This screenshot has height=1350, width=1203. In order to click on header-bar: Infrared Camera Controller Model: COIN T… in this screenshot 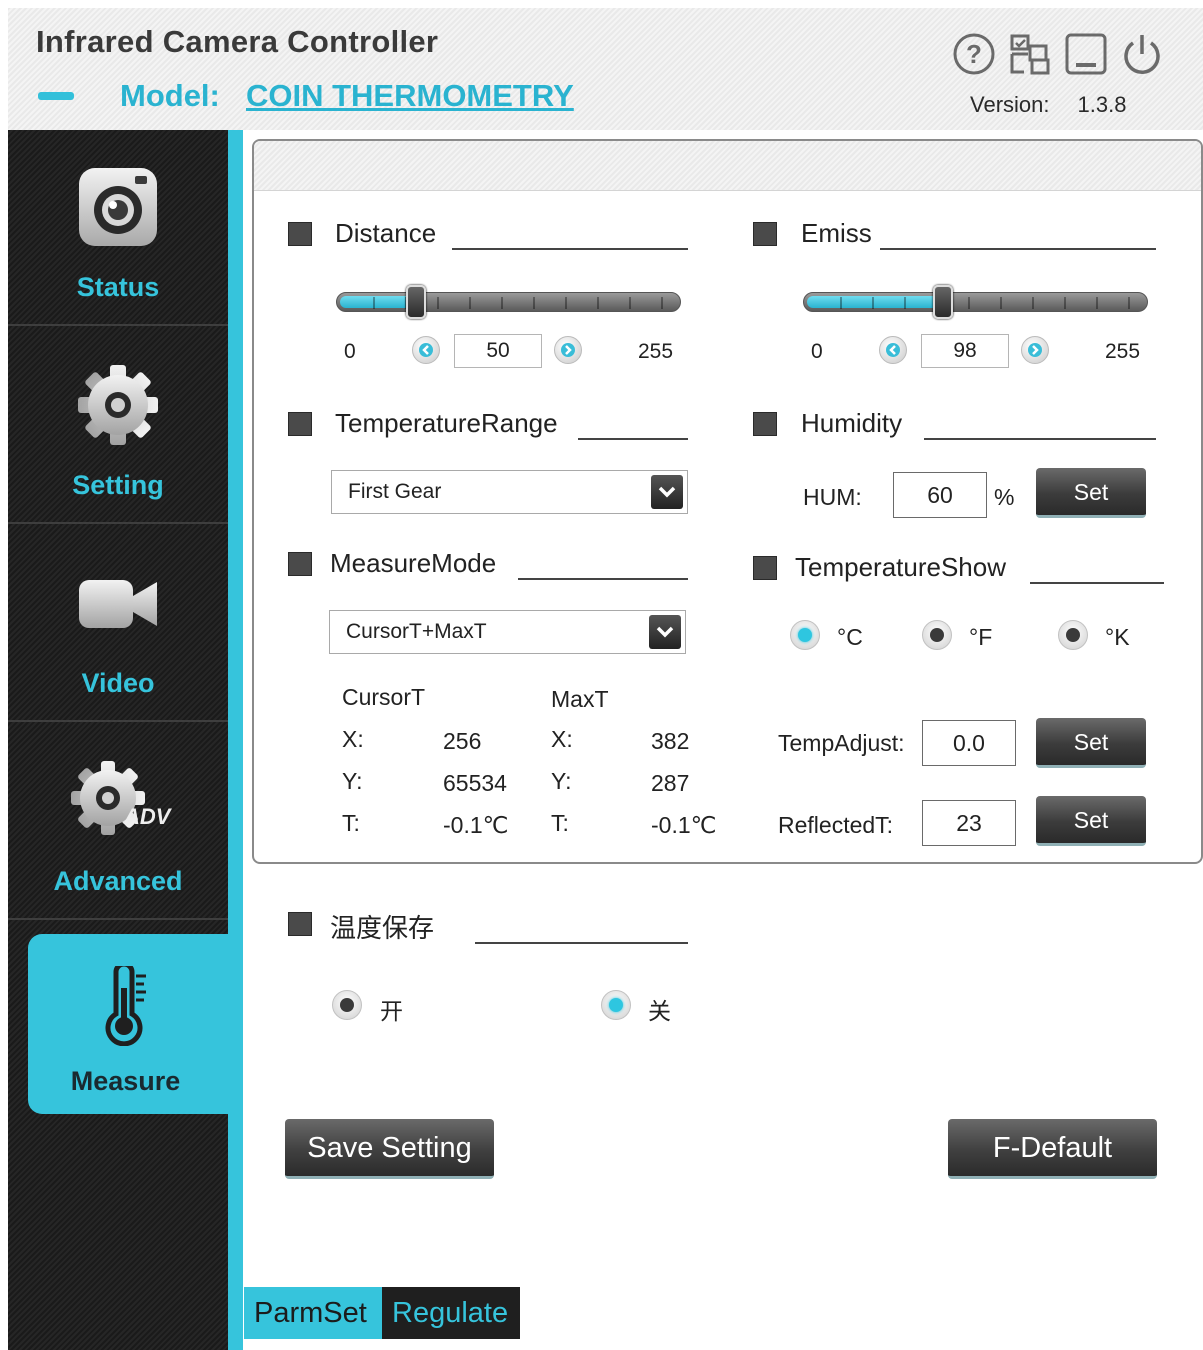, I will do `click(605, 69)`.